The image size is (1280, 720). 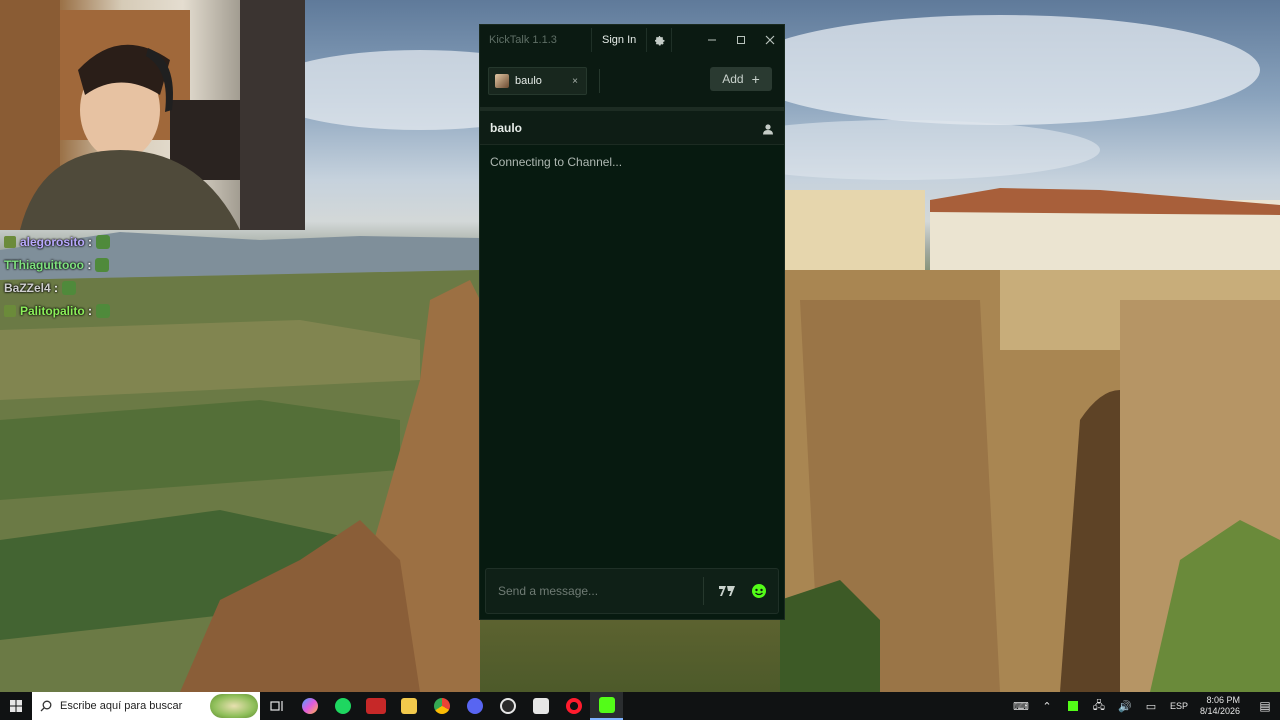 What do you see at coordinates (575, 81) in the screenshot?
I see `close-tab-icon: ×` at bounding box center [575, 81].